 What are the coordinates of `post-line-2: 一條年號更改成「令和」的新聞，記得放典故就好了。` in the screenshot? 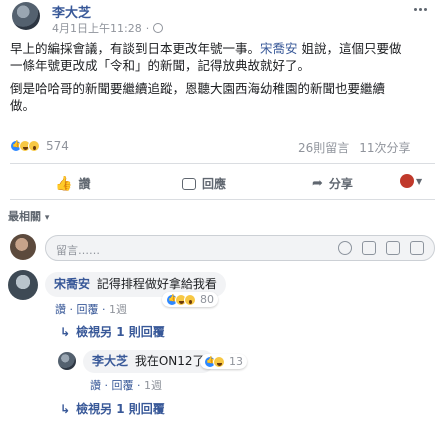 It's located at (160, 65).